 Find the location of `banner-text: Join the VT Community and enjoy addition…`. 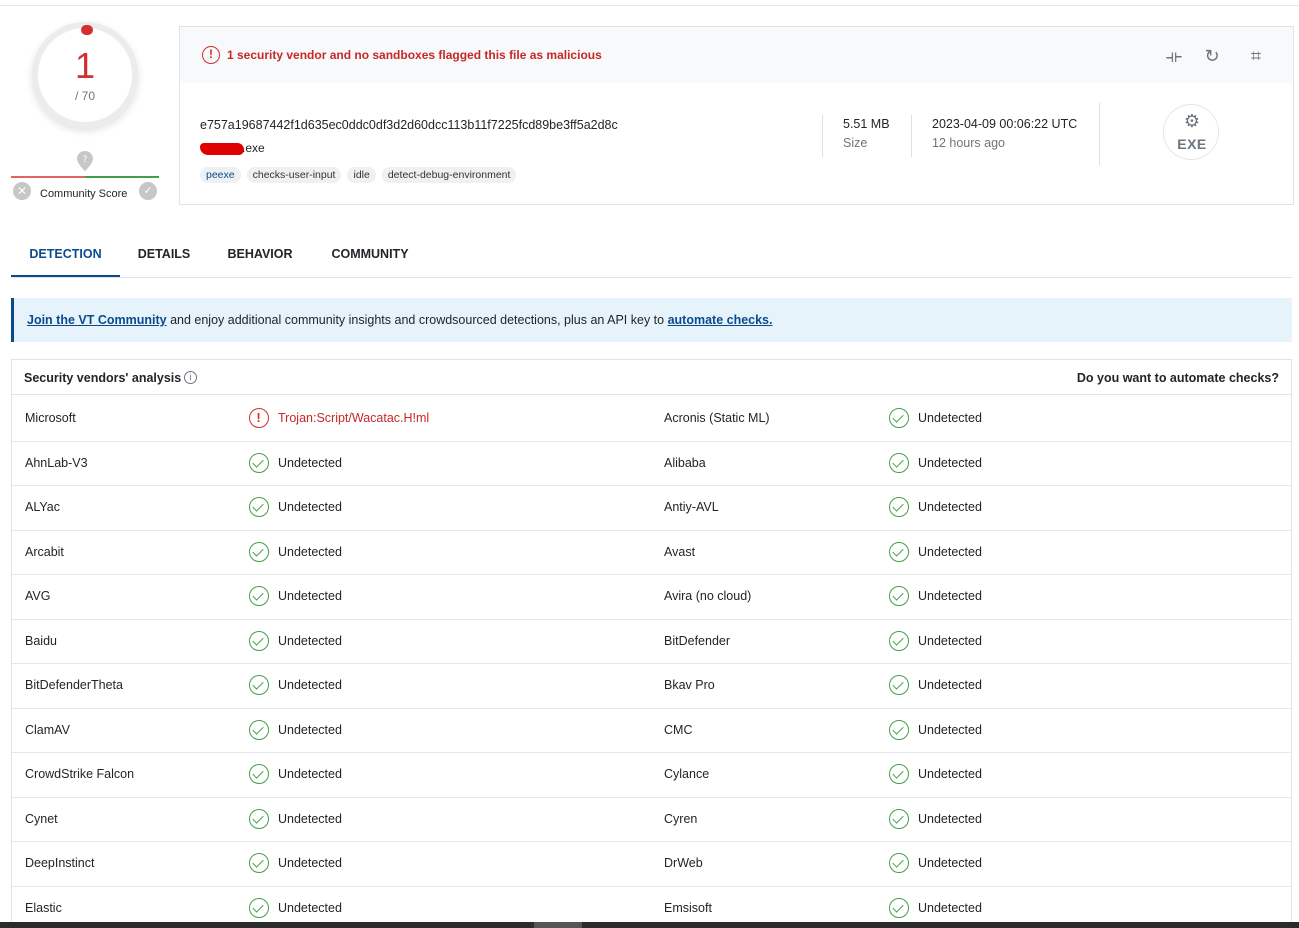

banner-text: Join the VT Community and enjoy addition… is located at coordinates (400, 320).